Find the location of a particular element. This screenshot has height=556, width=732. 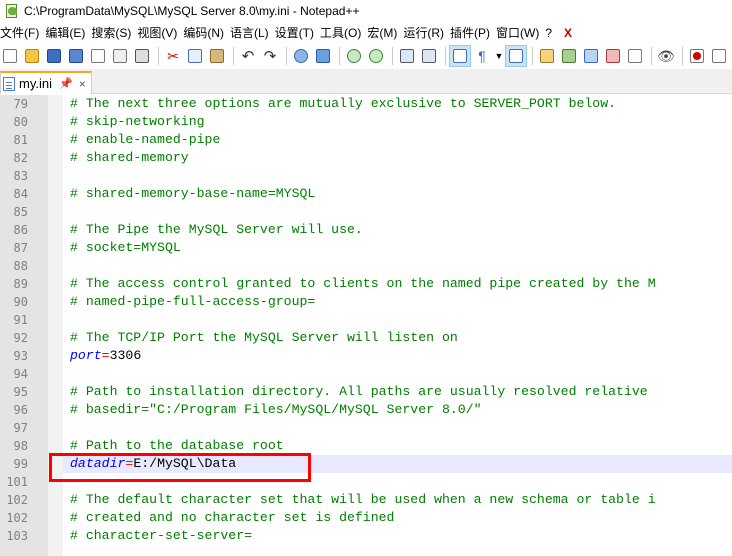

menu-window: 窗口(W) is located at coordinates (520, 32).